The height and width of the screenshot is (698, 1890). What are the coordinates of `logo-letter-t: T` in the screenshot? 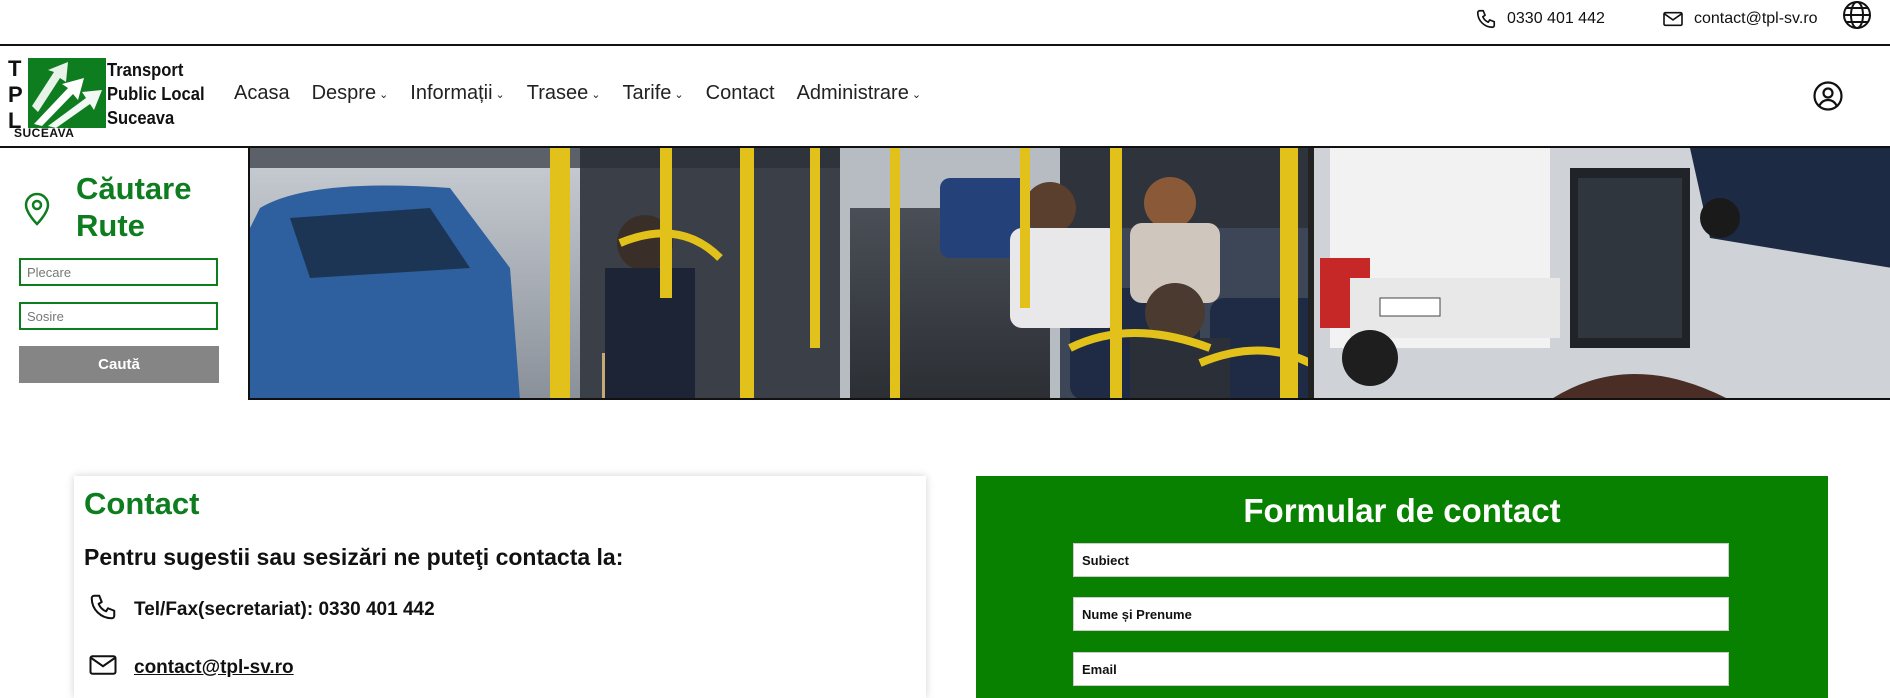 It's located at (15, 68).